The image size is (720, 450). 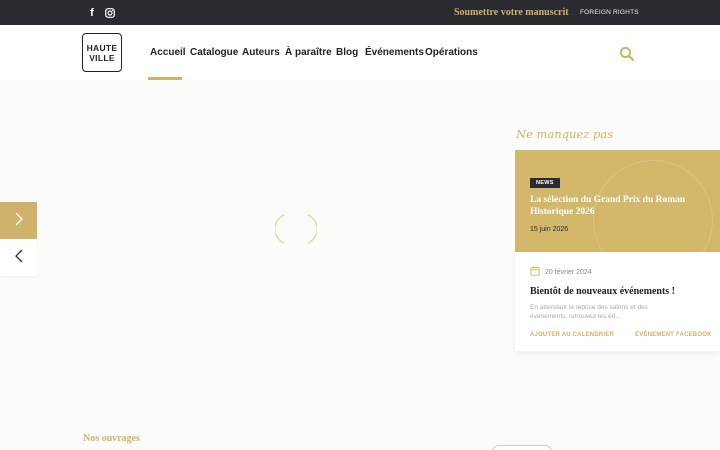 What do you see at coordinates (572, 335) in the screenshot?
I see `add-to-calendar-link: AJOUTER AU CALENDRIER` at bounding box center [572, 335].